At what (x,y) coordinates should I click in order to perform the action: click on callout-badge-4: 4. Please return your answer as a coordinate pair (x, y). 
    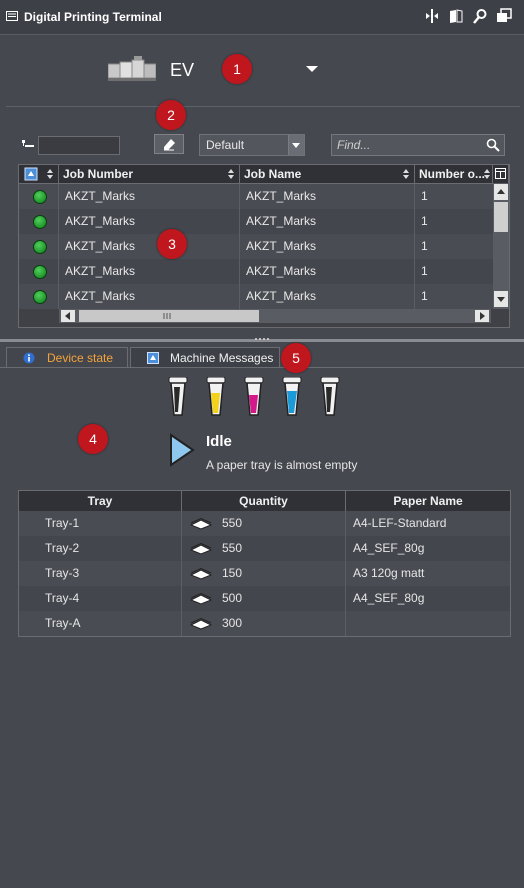
    Looking at the image, I should click on (93, 439).